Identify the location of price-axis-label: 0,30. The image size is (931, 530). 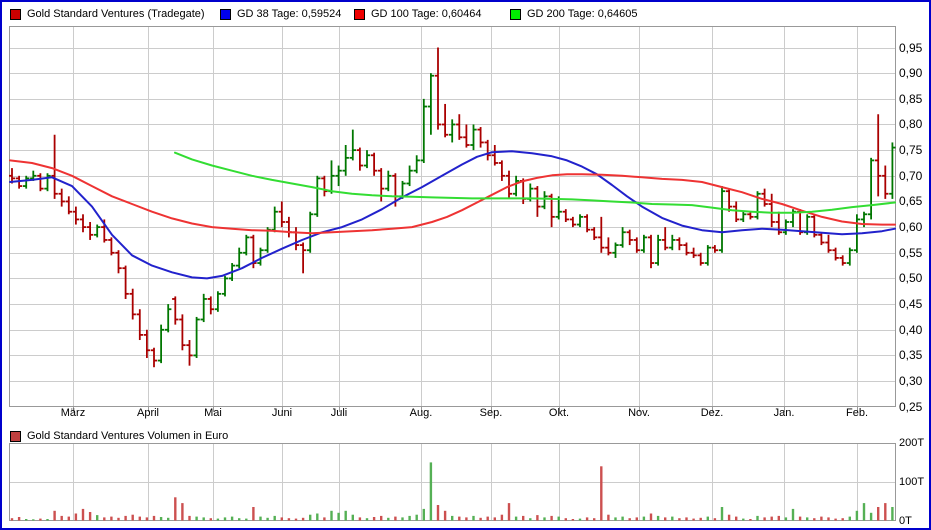
(911, 381).